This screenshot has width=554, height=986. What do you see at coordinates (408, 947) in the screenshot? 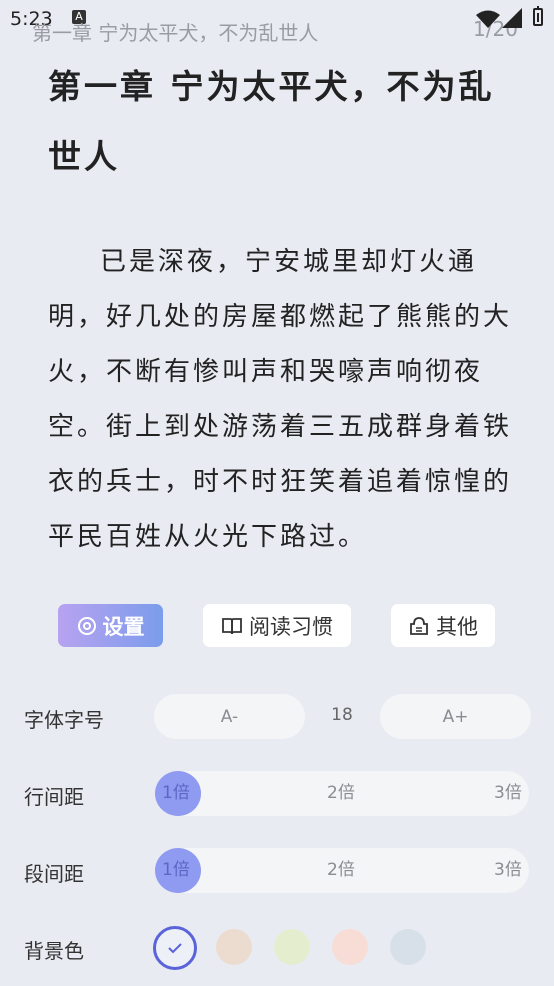
I see `background-swatch-blue-gray` at bounding box center [408, 947].